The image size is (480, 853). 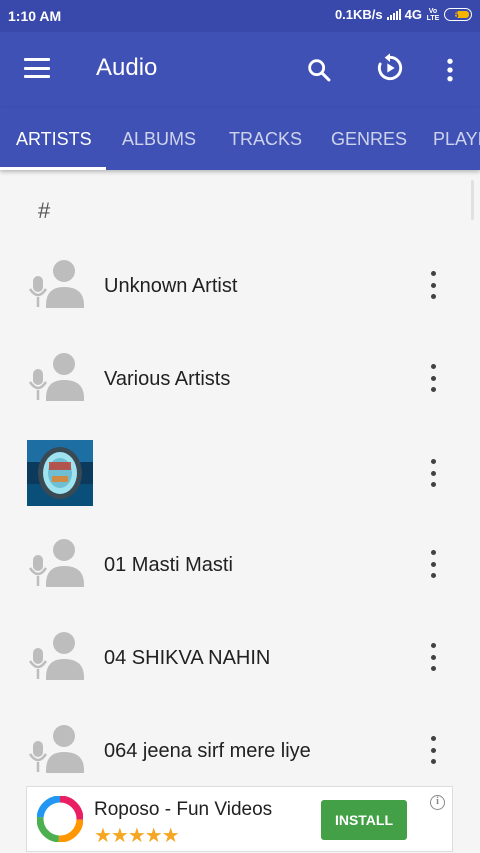 What do you see at coordinates (127, 67) in the screenshot?
I see `page-title: Audio` at bounding box center [127, 67].